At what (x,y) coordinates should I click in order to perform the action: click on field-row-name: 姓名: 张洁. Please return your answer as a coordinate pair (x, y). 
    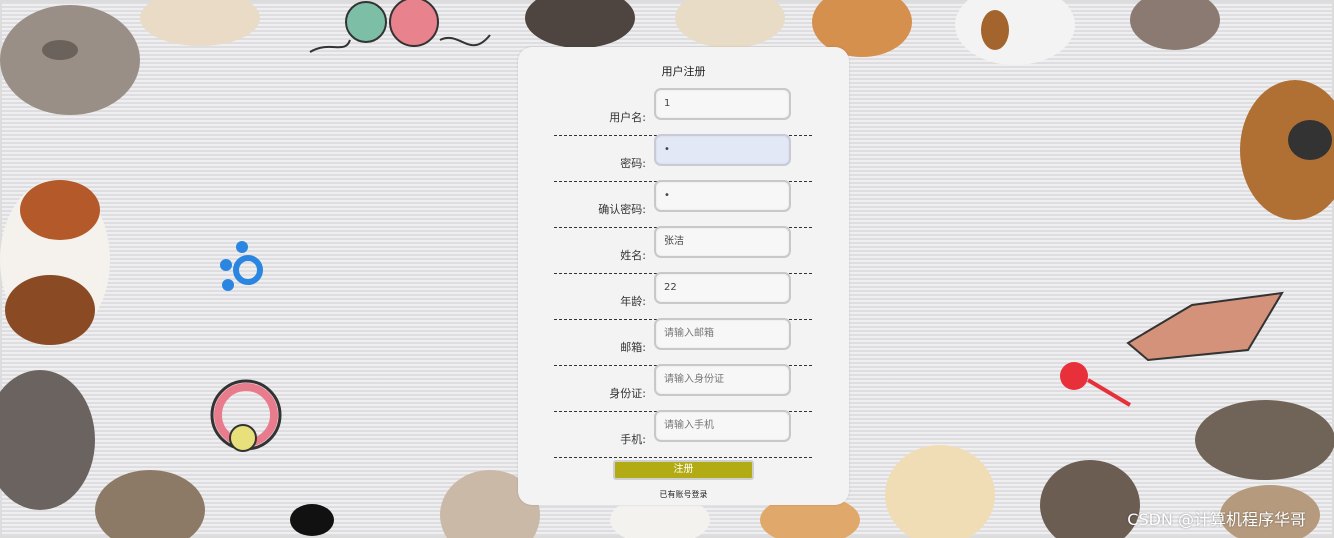
    Looking at the image, I should click on (683, 250).